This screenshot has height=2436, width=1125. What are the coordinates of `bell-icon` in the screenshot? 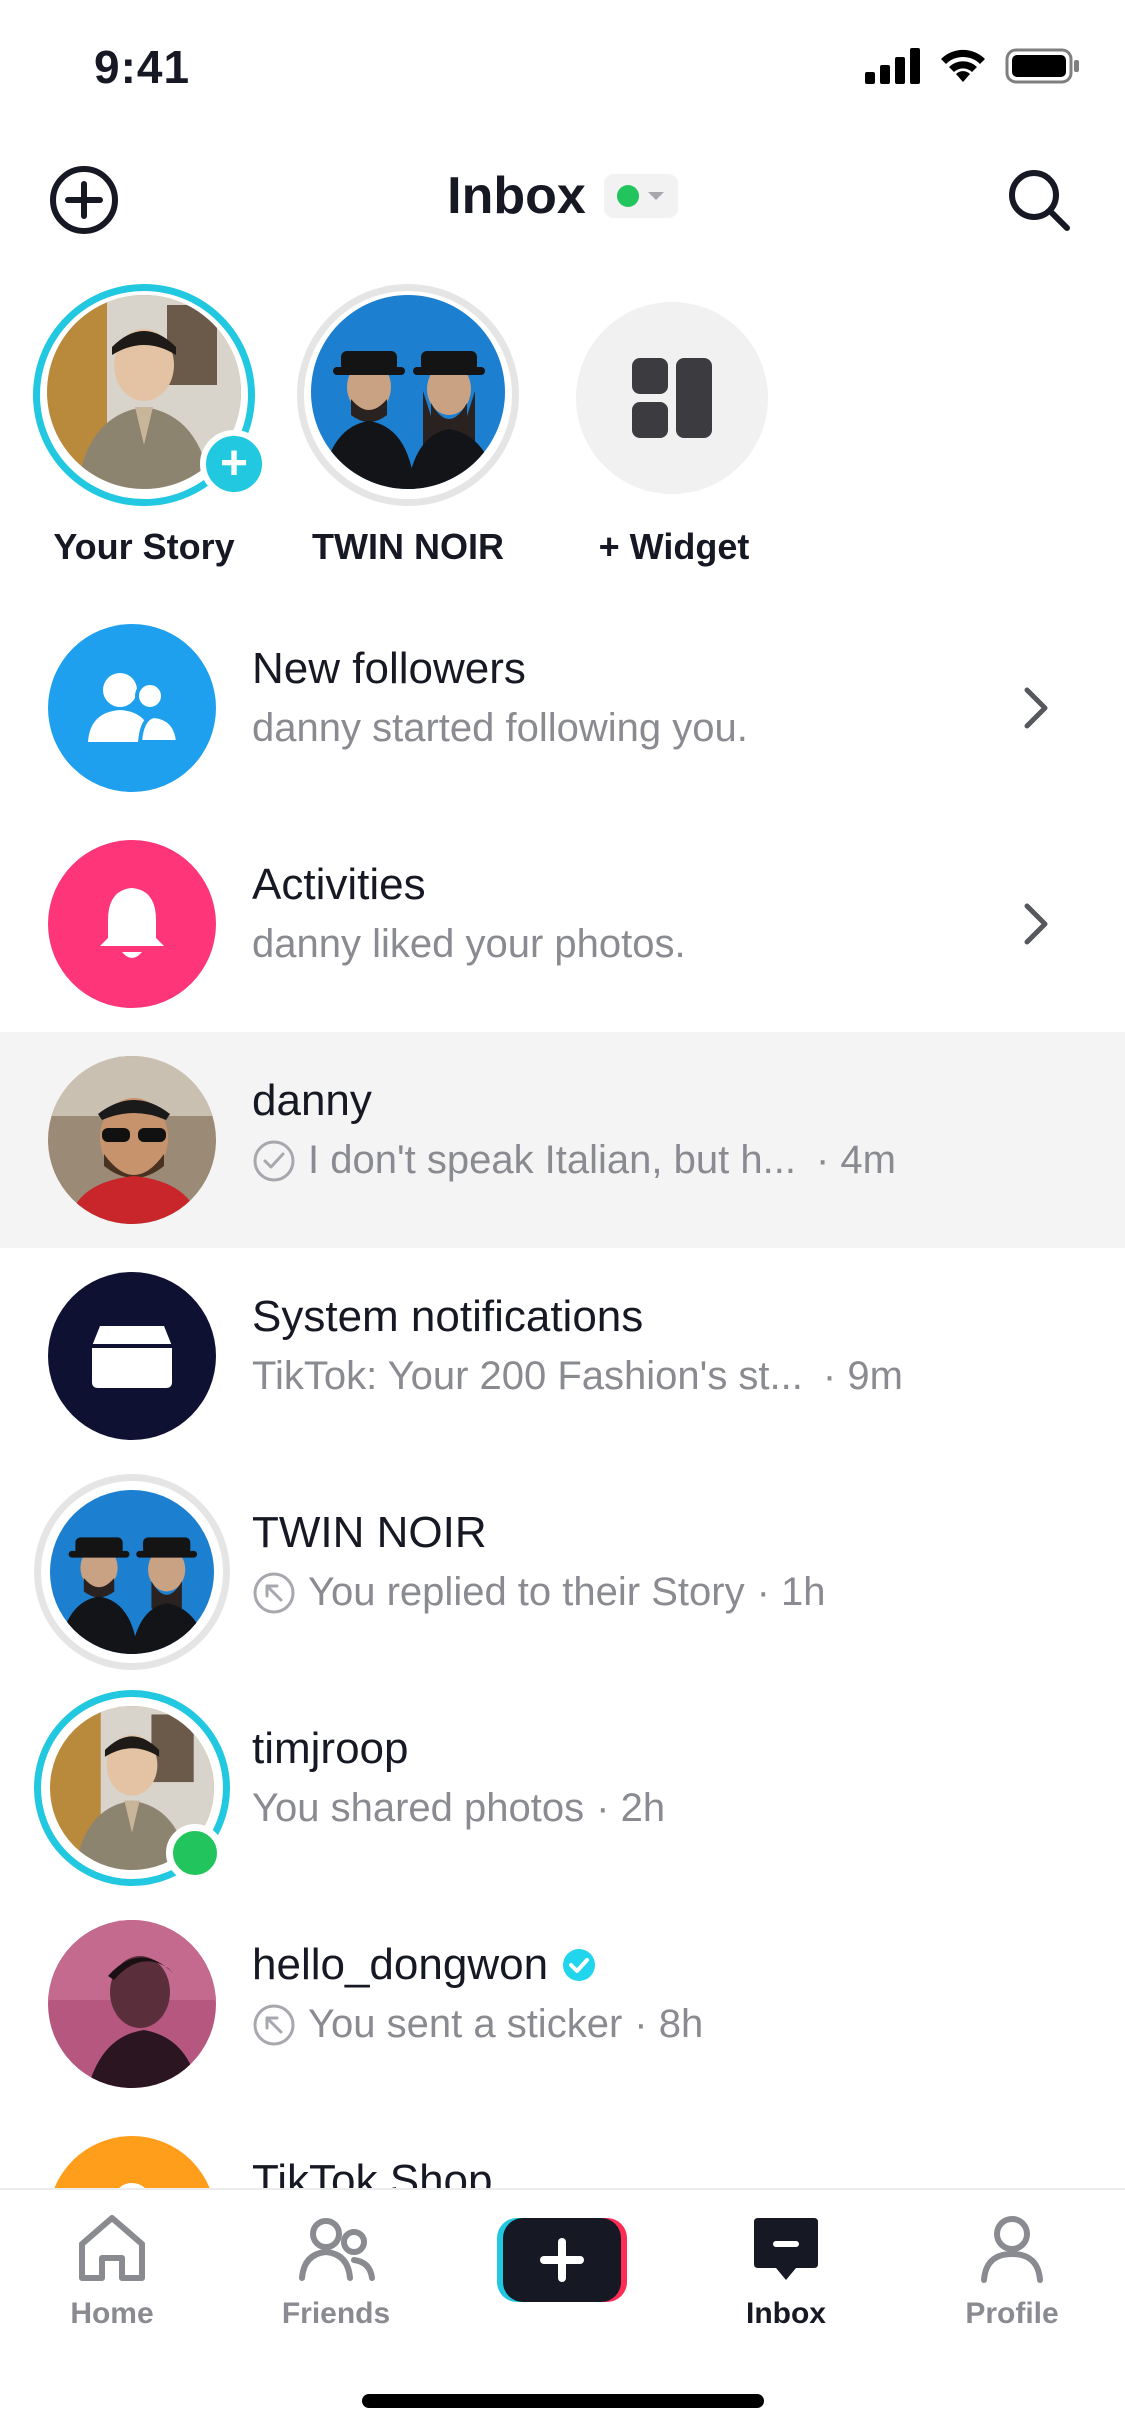 It's located at (132, 923).